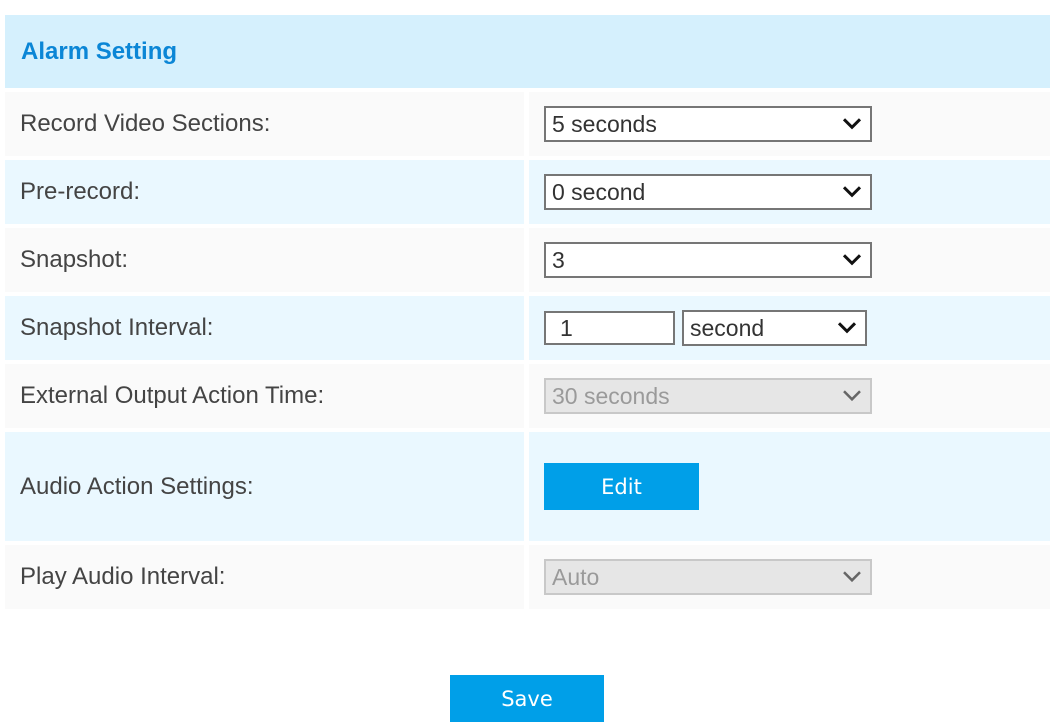 The height and width of the screenshot is (727, 1057). Describe the element at coordinates (604, 123) in the screenshot. I see `selected-value: 5 seconds` at that location.